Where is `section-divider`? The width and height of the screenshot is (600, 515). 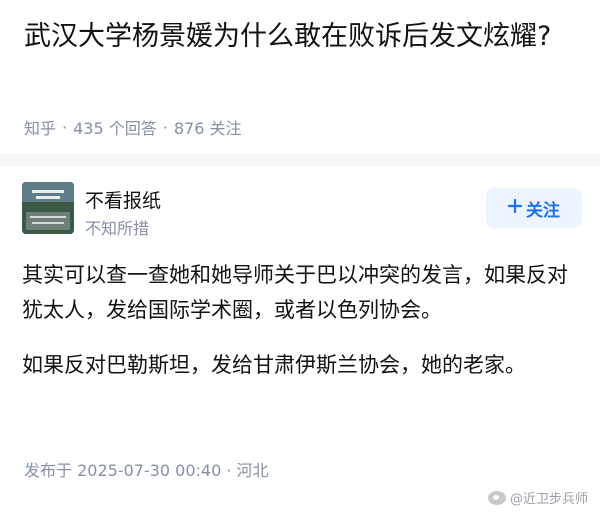
section-divider is located at coordinates (300, 160).